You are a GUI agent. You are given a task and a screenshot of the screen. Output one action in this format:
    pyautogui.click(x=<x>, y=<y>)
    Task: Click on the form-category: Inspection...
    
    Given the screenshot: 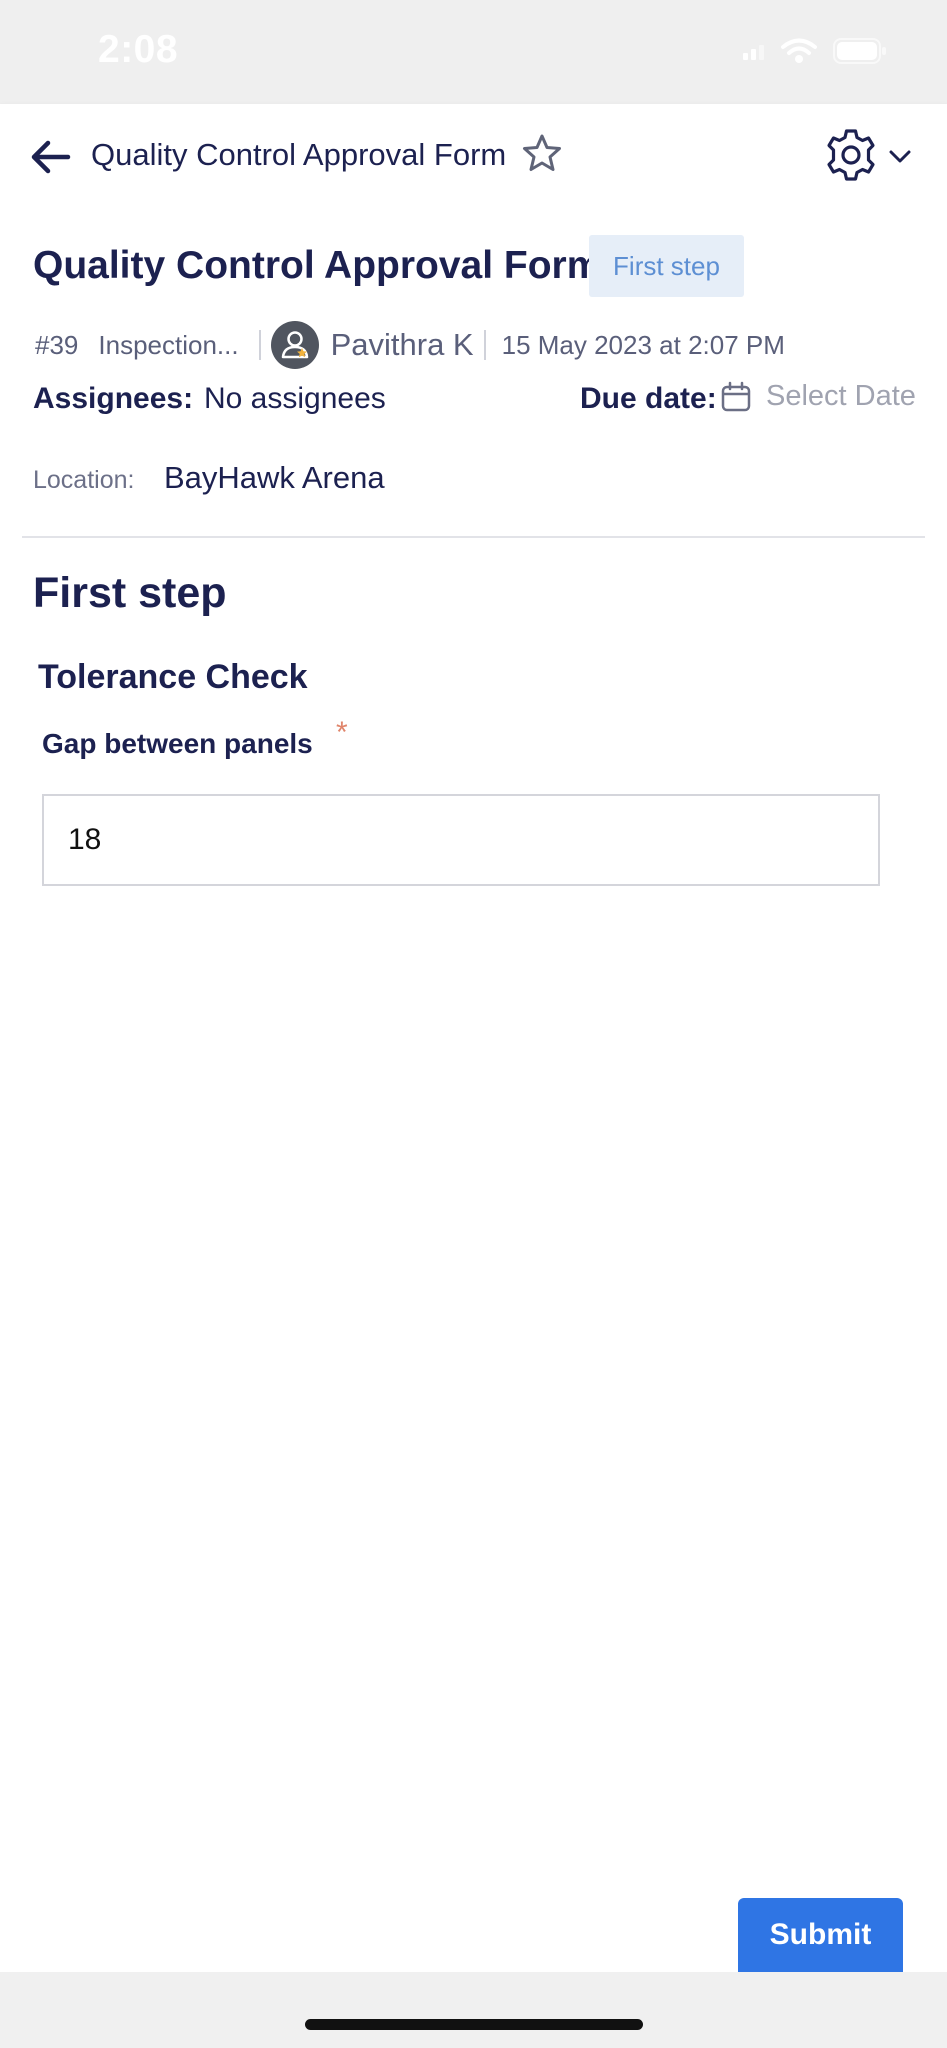 What is the action you would take?
    pyautogui.click(x=168, y=345)
    